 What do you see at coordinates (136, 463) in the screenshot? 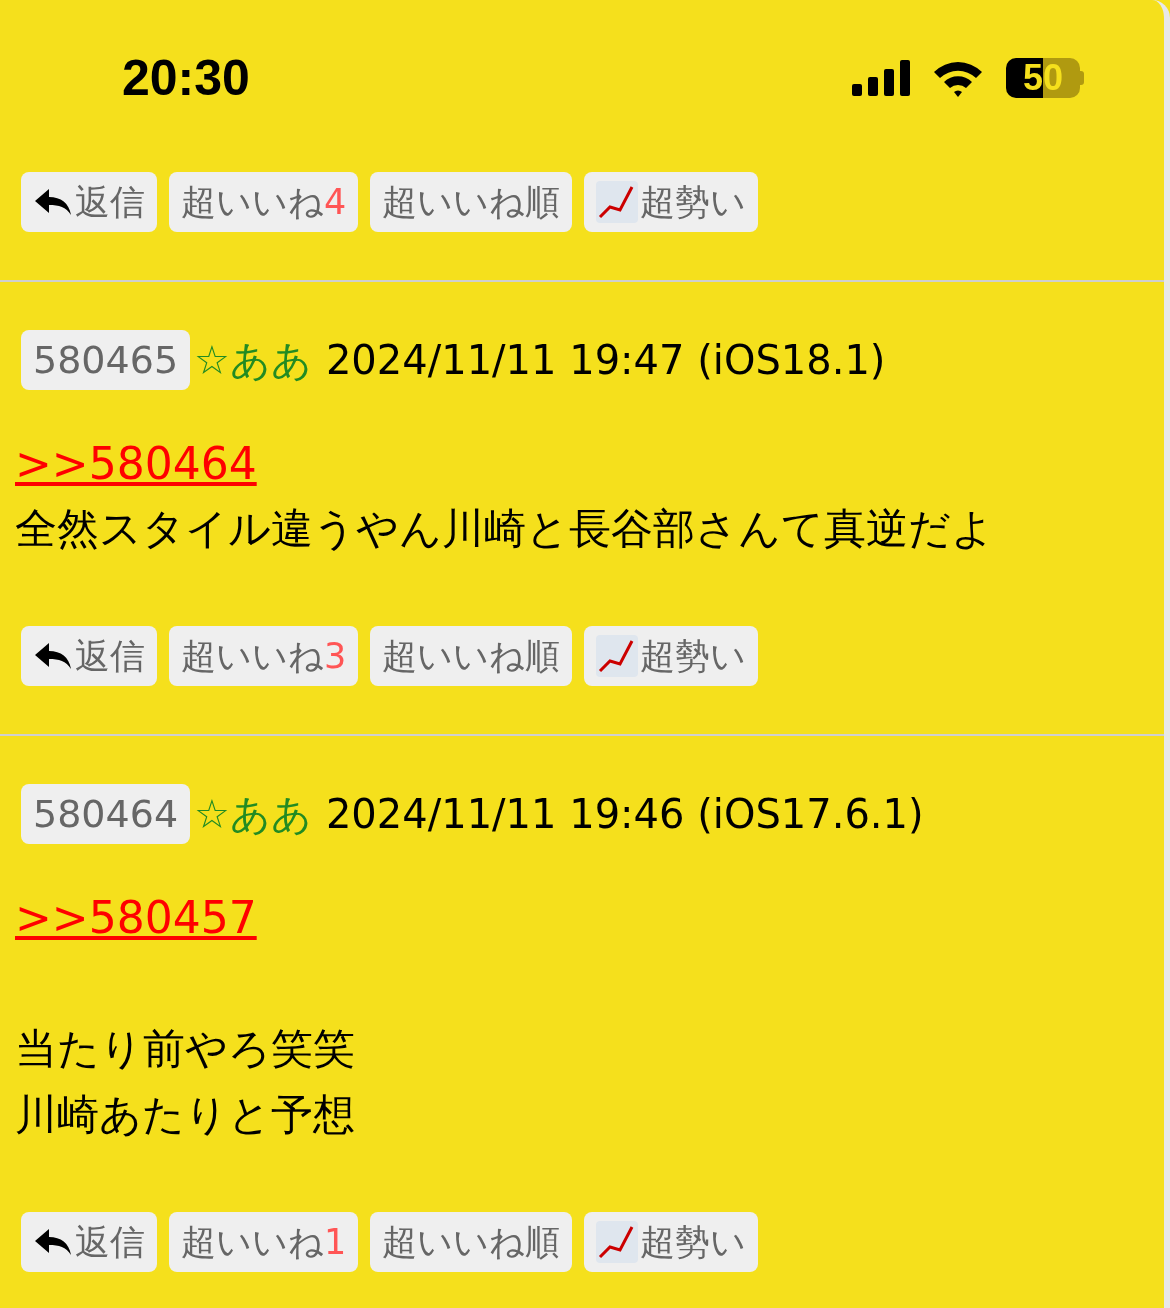
I see `reply-link: >>580464` at bounding box center [136, 463].